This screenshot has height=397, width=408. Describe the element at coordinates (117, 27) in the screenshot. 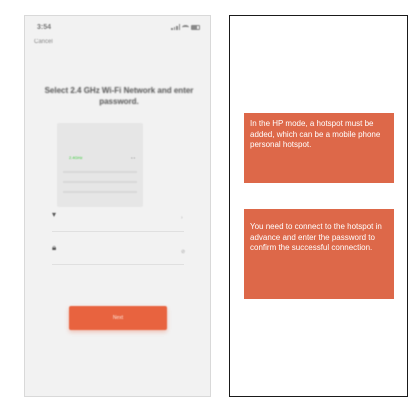

I see `status-bar: 3:54` at that location.